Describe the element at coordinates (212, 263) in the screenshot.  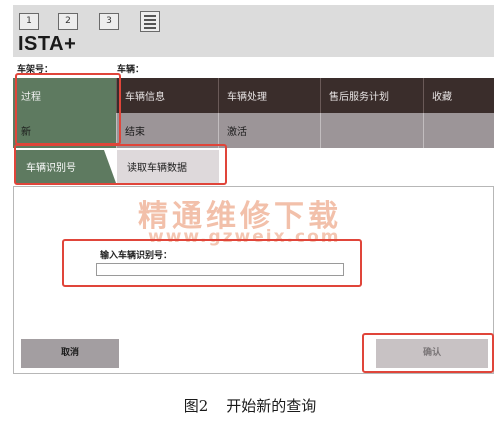
I see `highlight-vin-field` at that location.